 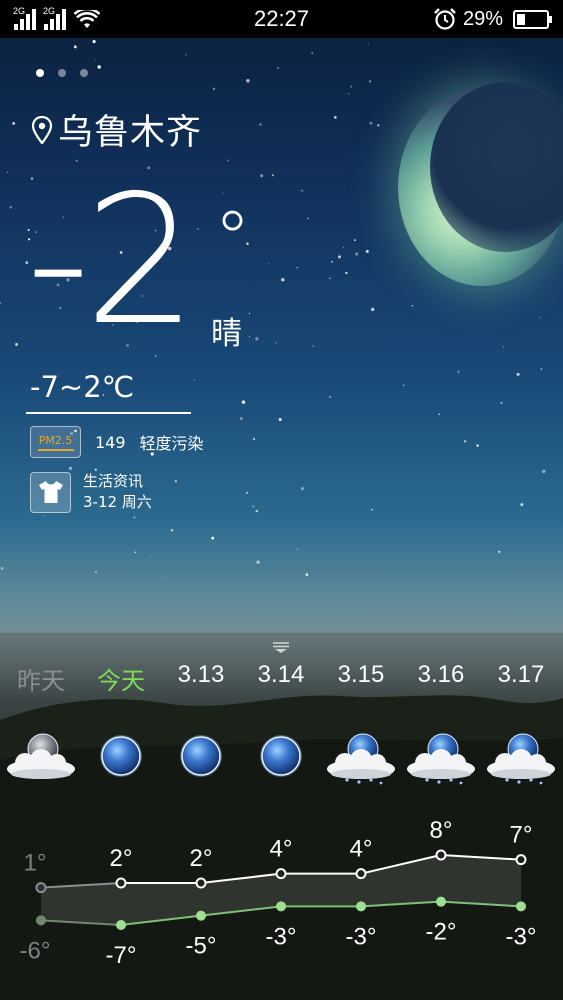 What do you see at coordinates (361, 849) in the screenshot?
I see `high-temp-label: 4°` at bounding box center [361, 849].